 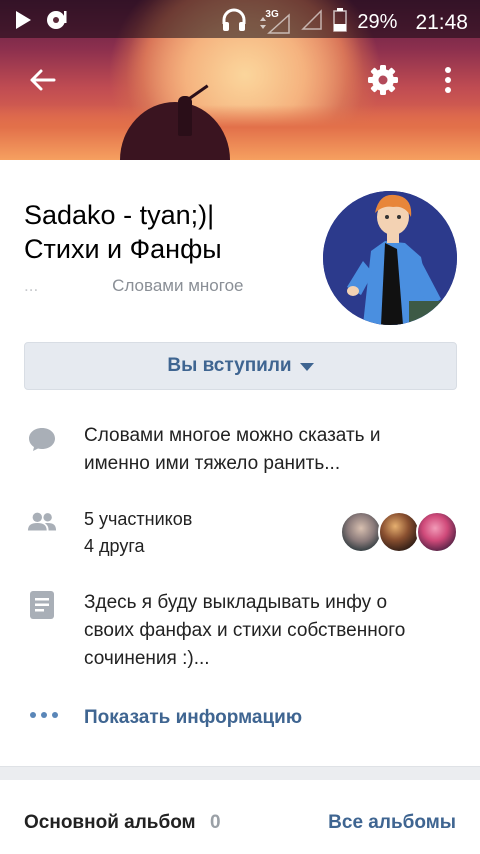 I want to click on back-arrow-icon, so click(x=43, y=80).